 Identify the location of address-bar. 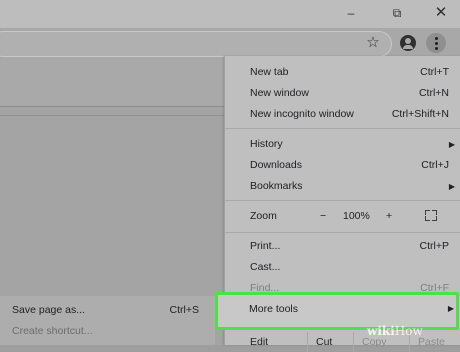
(196, 44).